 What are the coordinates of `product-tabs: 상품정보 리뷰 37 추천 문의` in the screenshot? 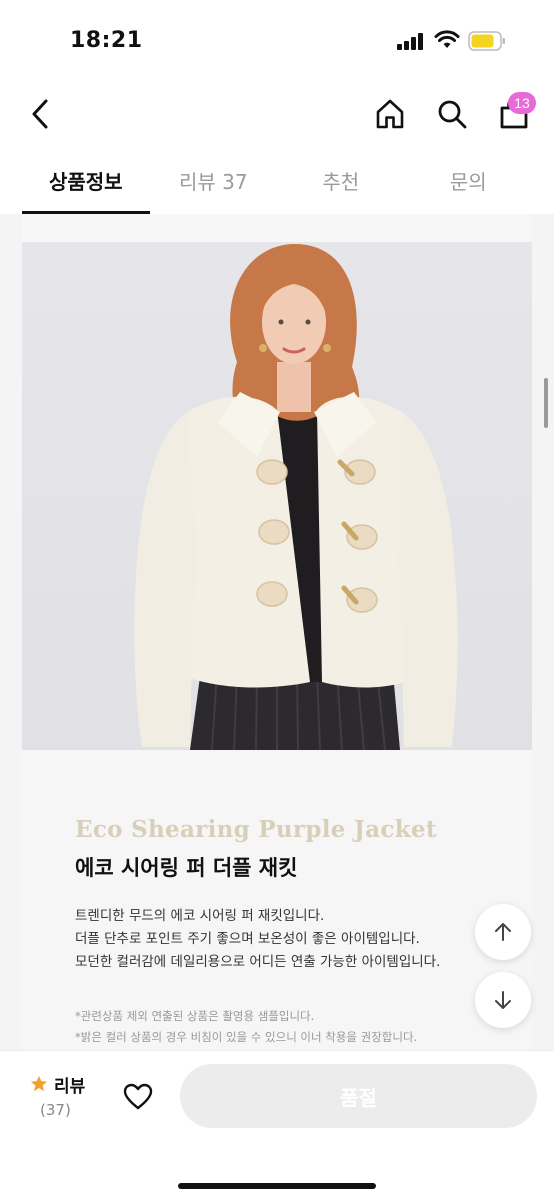 It's located at (277, 182).